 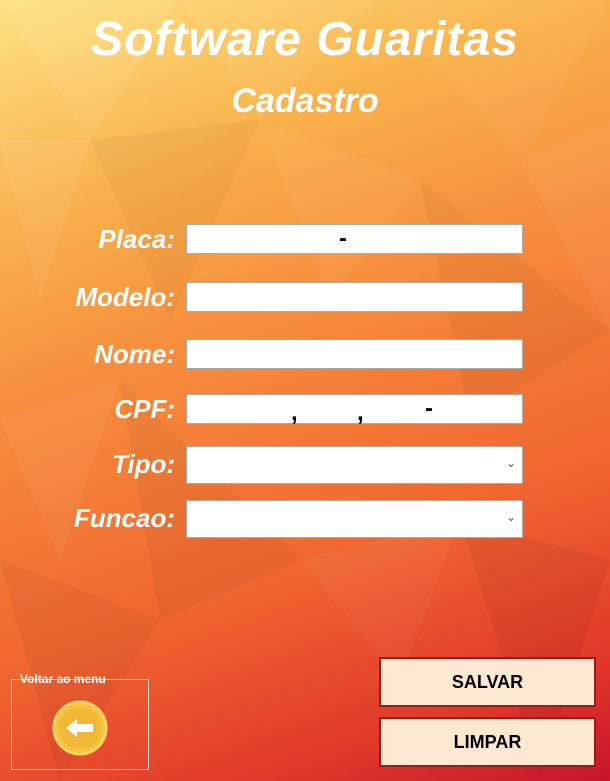 What do you see at coordinates (487, 682) in the screenshot?
I see `save-button: SALVAR` at bounding box center [487, 682].